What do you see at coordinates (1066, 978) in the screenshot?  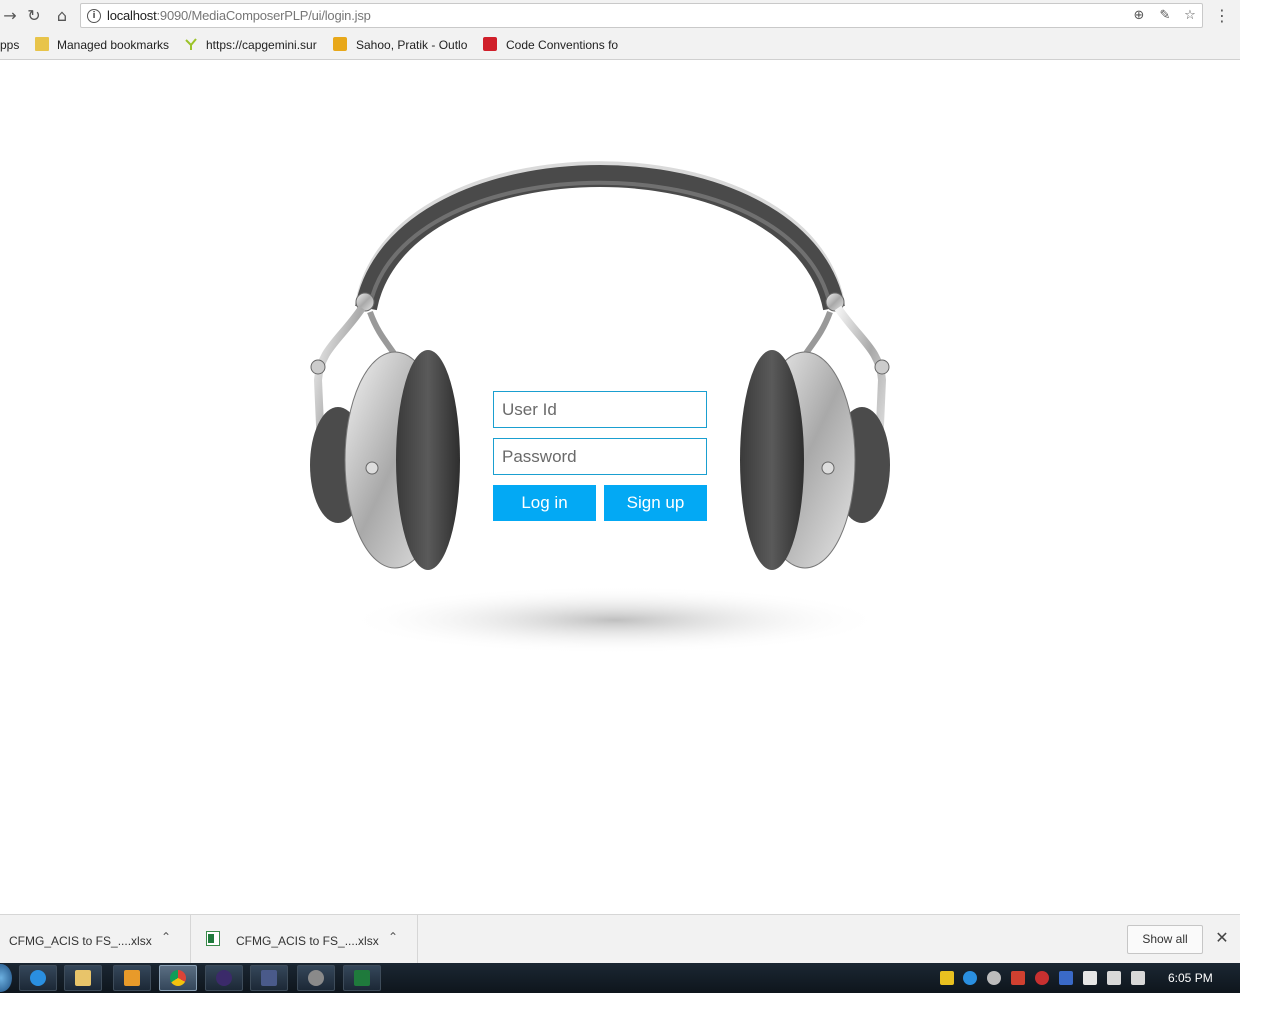 I see `app-tray-icon` at bounding box center [1066, 978].